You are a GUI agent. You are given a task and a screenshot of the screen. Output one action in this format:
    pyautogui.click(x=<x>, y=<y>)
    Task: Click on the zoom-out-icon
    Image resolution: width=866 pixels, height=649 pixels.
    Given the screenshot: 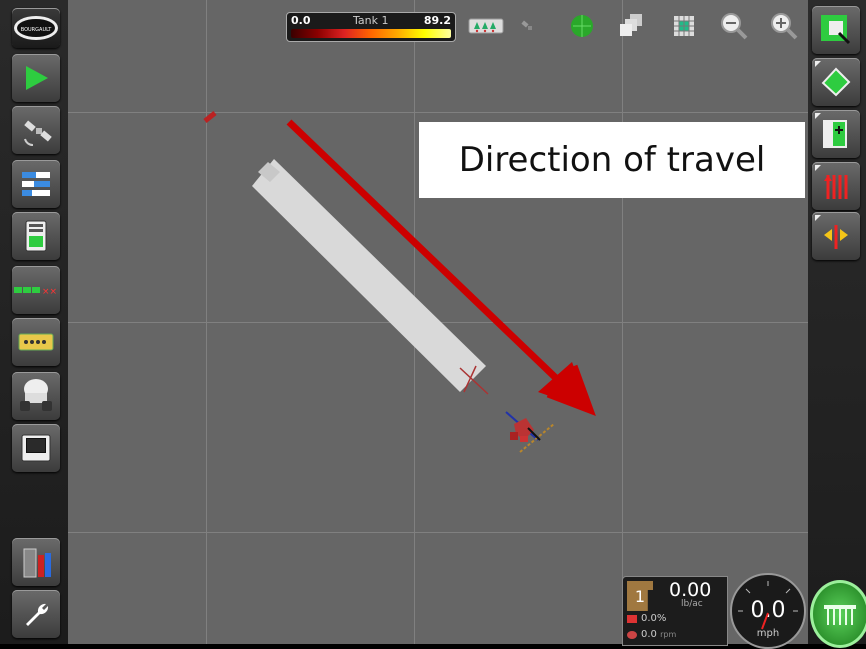 What is the action you would take?
    pyautogui.click(x=734, y=26)
    